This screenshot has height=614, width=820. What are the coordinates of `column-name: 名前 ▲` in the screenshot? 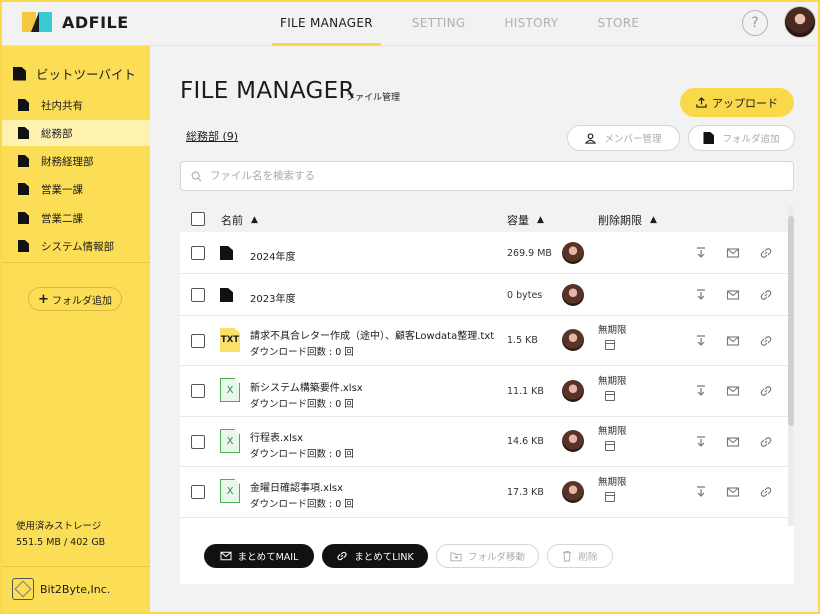 It's located at (239, 220).